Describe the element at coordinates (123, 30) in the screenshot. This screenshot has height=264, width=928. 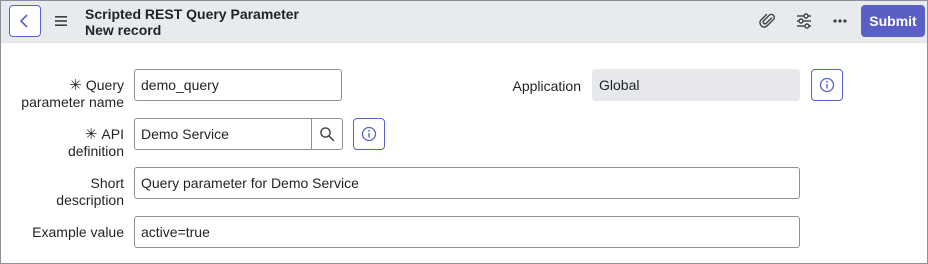
I see `page-subtitle: New record` at that location.